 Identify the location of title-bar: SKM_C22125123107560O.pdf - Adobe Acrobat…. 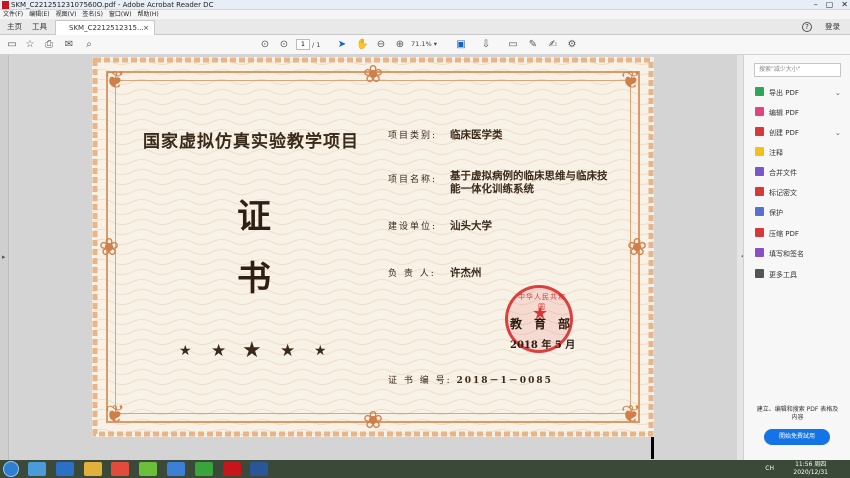
(425, 5).